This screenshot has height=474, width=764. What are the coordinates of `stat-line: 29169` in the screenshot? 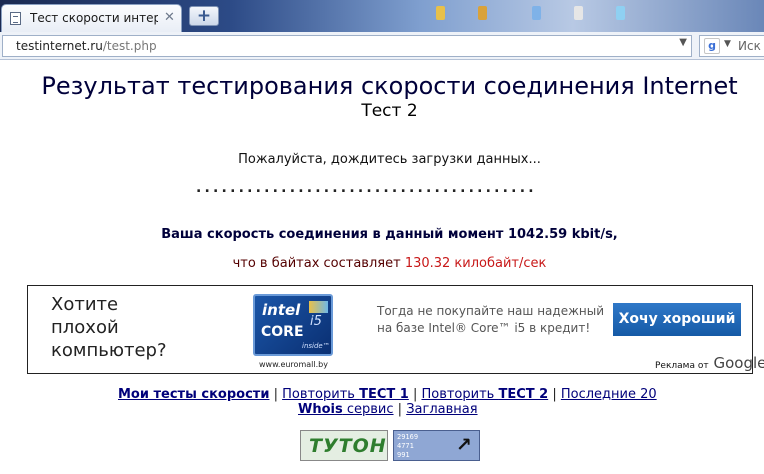 It's located at (408, 437).